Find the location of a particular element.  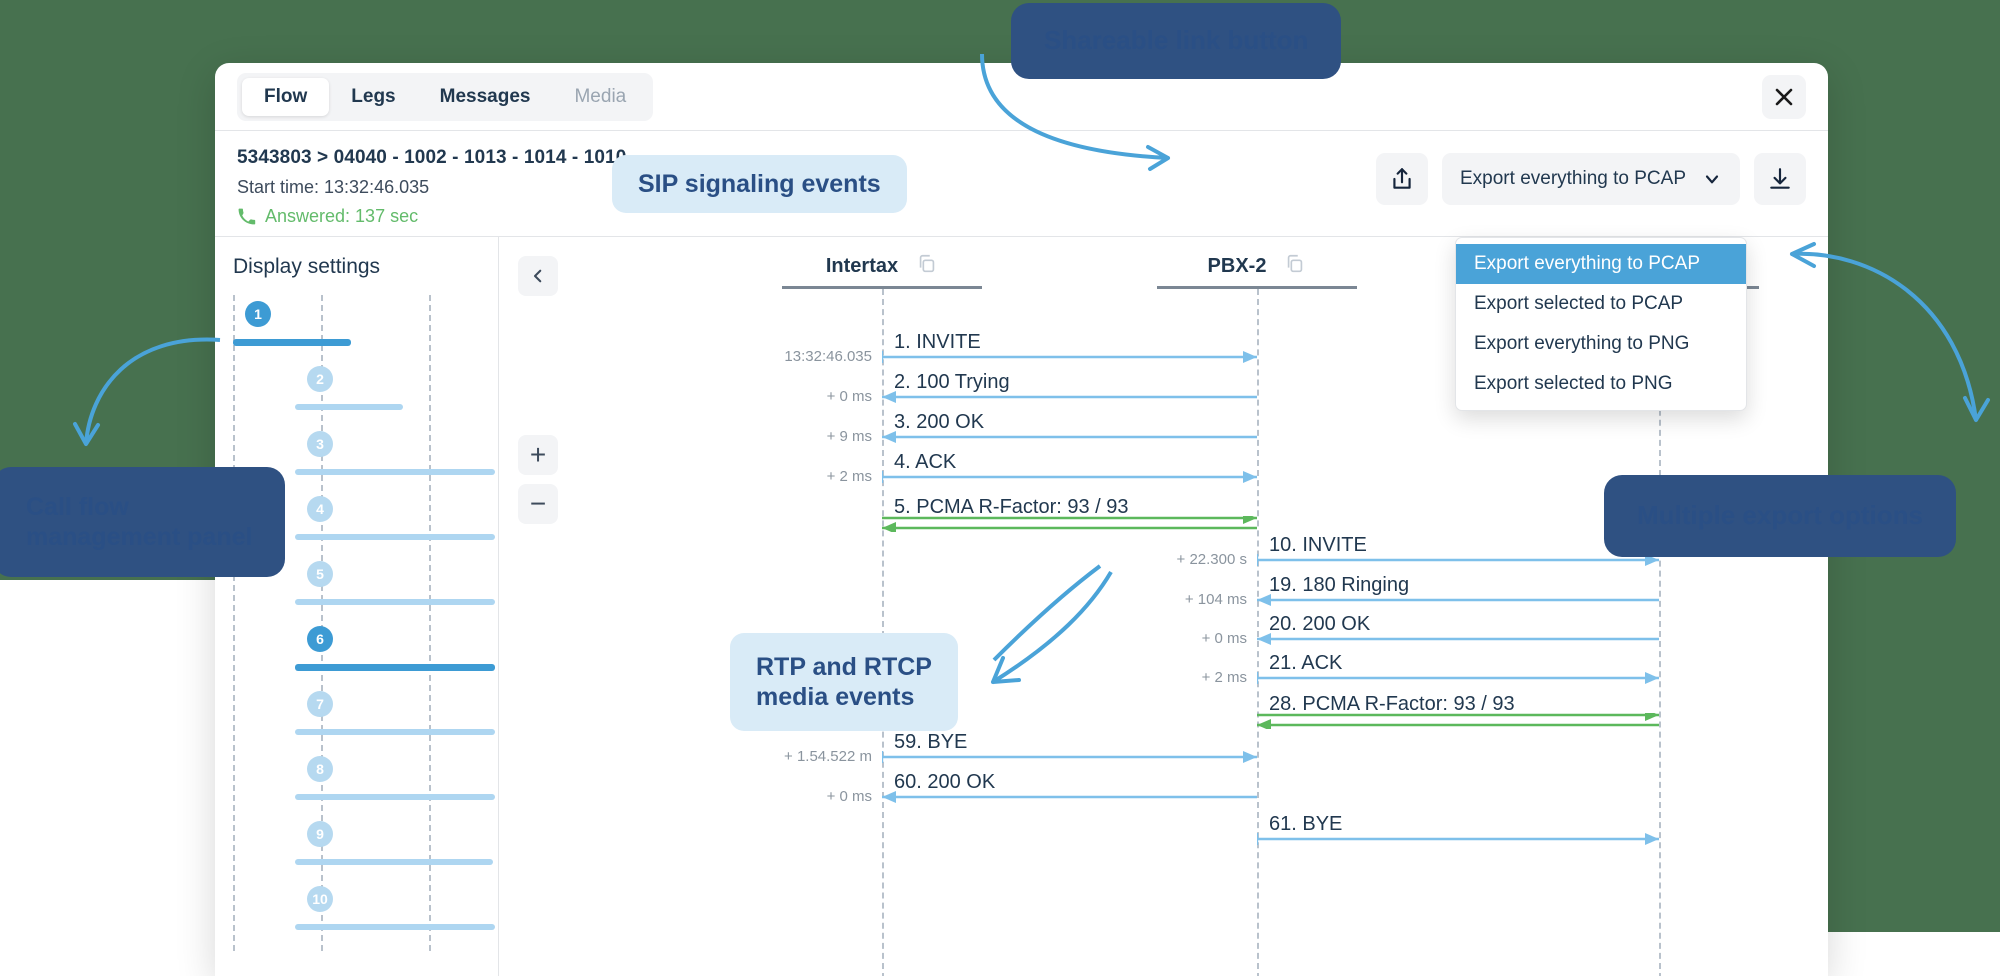

close-icon is located at coordinates (1784, 97).